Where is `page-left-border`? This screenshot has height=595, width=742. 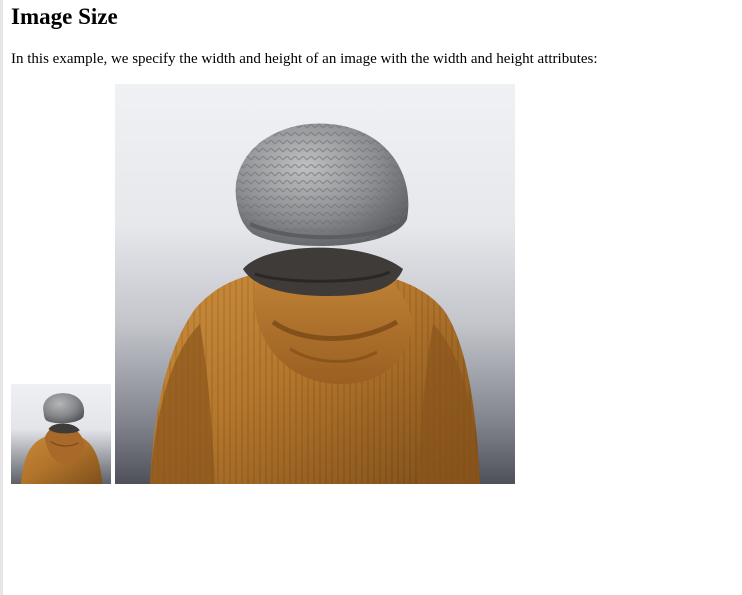 page-left-border is located at coordinates (1, 297).